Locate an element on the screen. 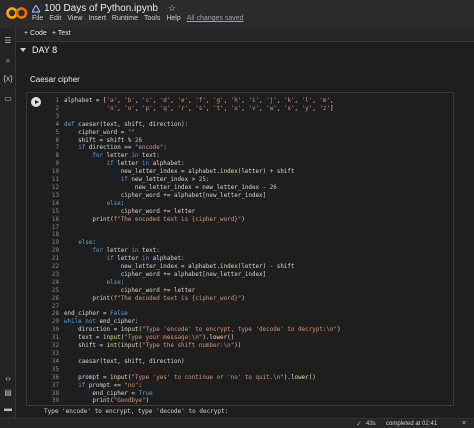 The image size is (474, 428). line-number: 39 is located at coordinates (55, 401).